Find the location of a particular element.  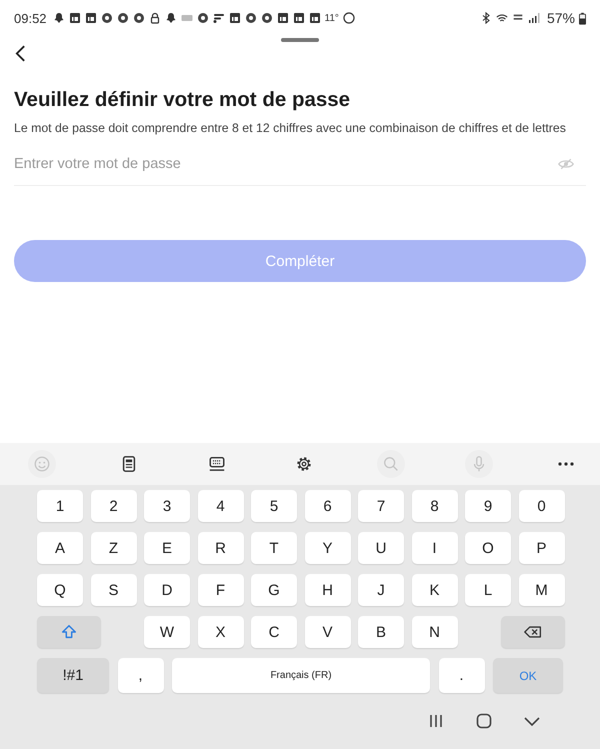

keyboard-key: U is located at coordinates (381, 548).